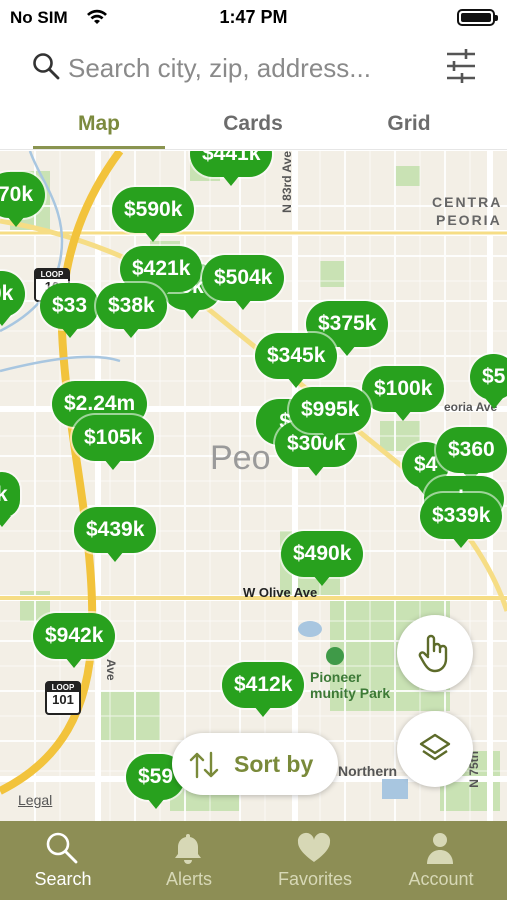 This screenshot has height=900, width=507. What do you see at coordinates (409, 124) in the screenshot?
I see `tab-grid: Grid` at bounding box center [409, 124].